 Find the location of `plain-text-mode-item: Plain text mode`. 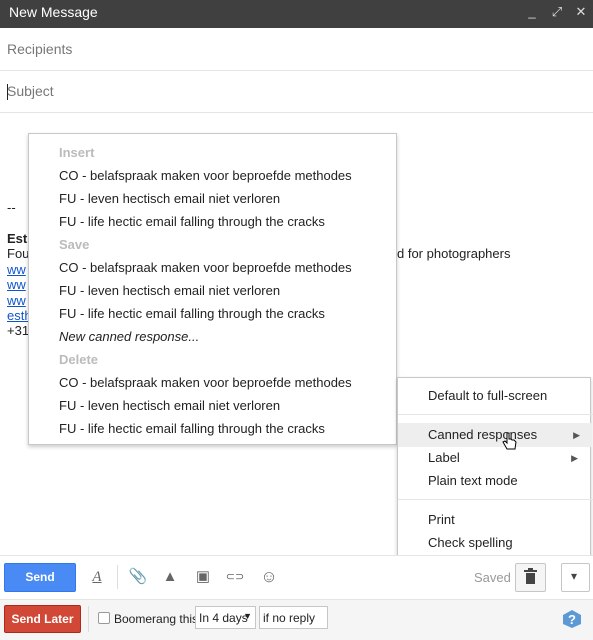

plain-text-mode-item: Plain text mode is located at coordinates (473, 480).